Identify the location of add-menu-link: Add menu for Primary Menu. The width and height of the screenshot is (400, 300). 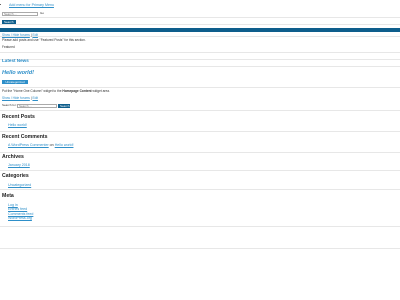
(31, 5).